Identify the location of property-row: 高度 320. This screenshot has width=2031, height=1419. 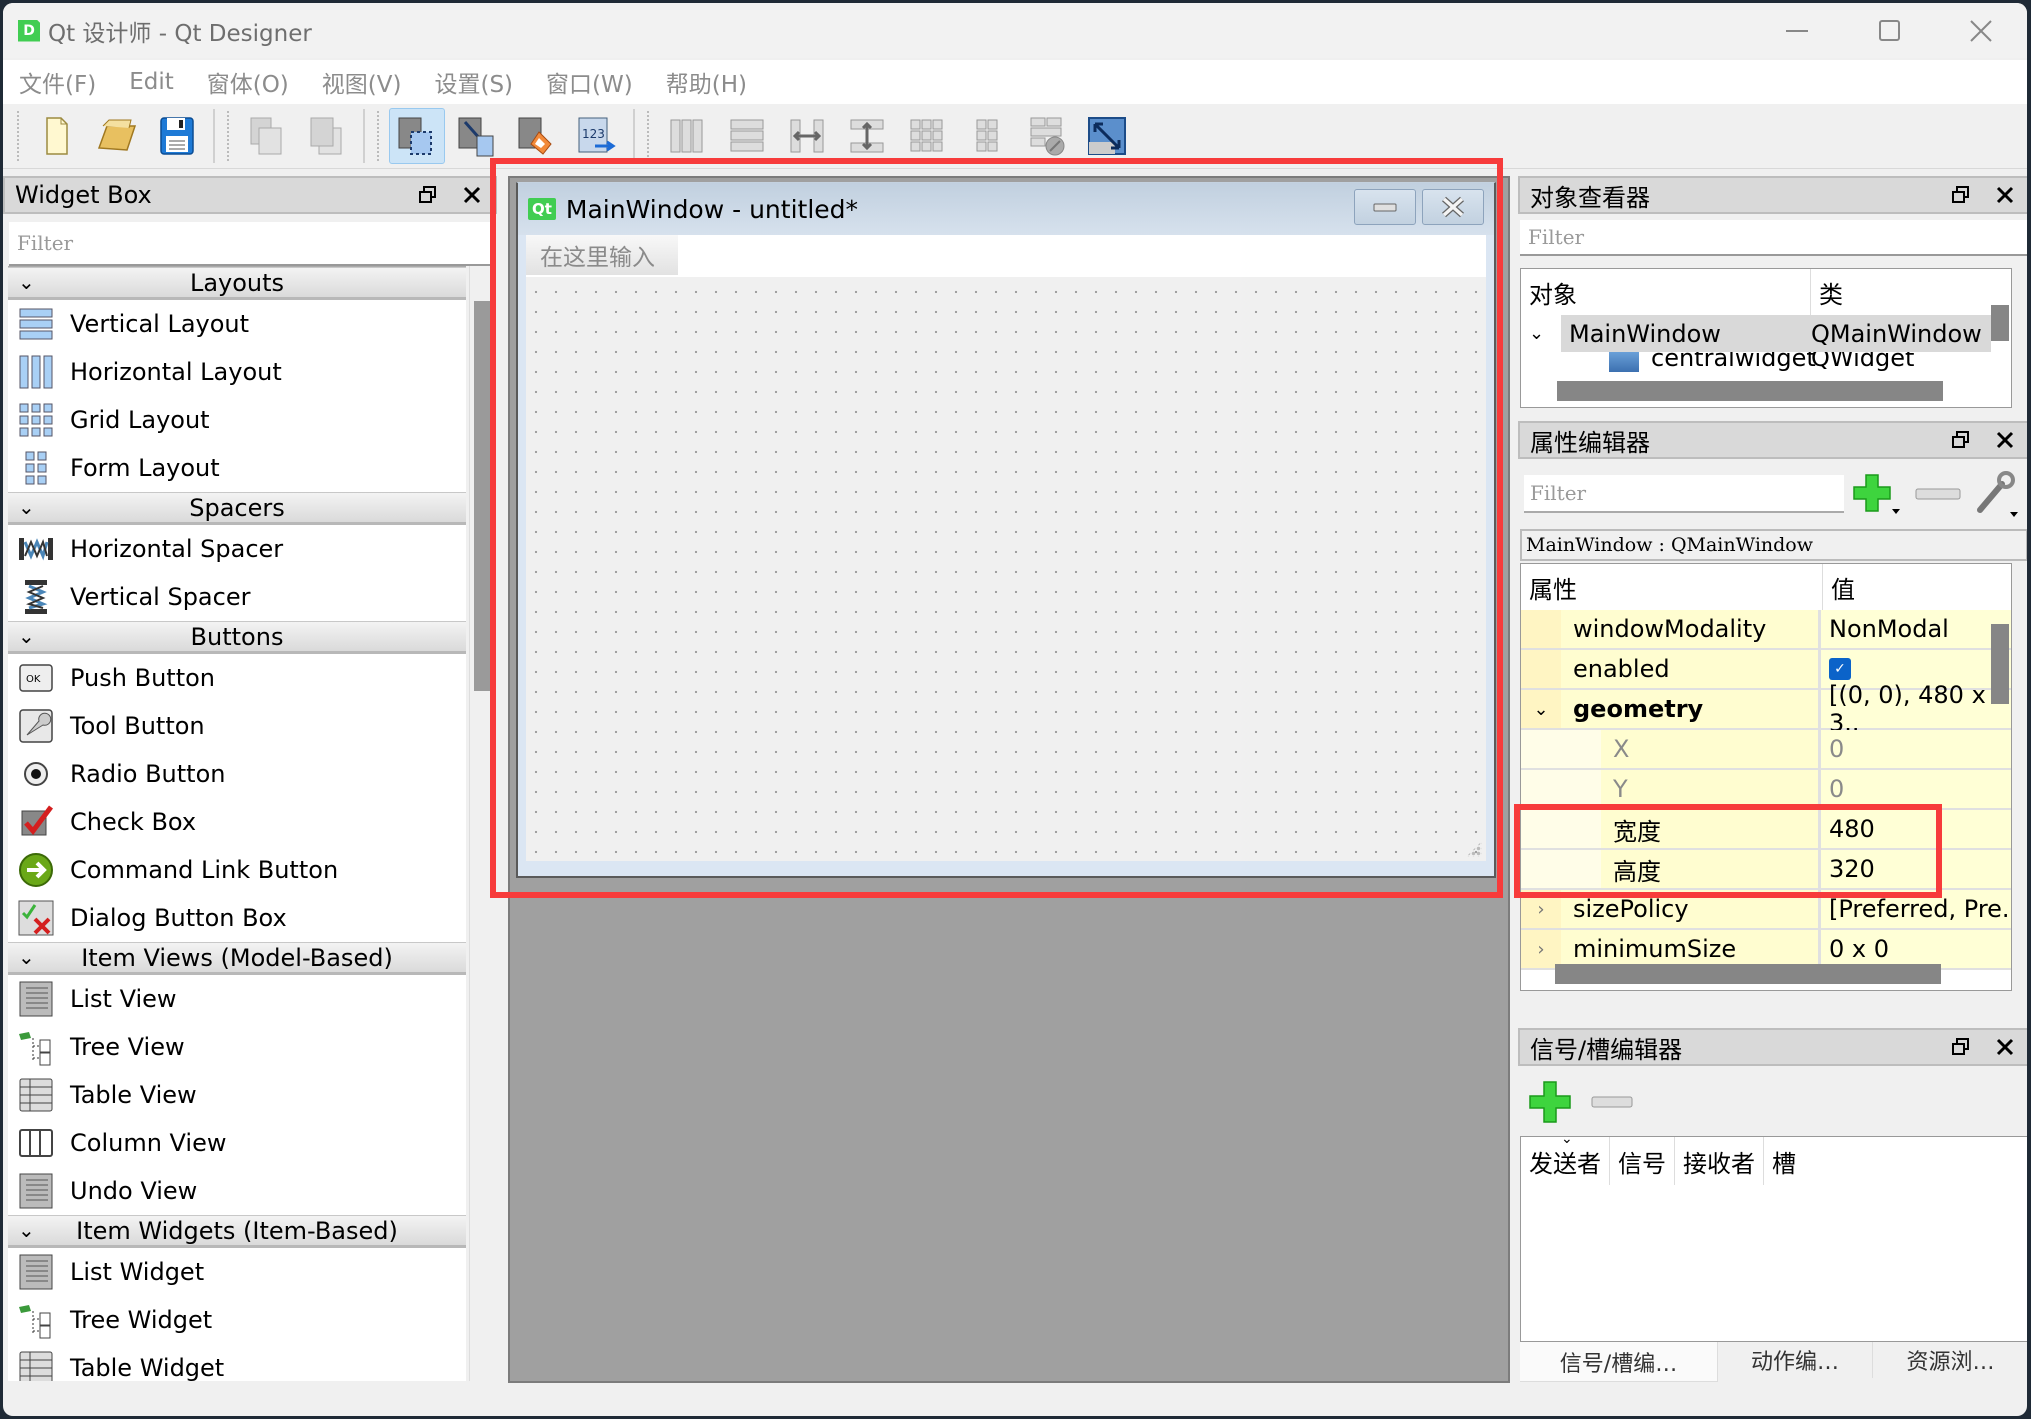
(1766, 870).